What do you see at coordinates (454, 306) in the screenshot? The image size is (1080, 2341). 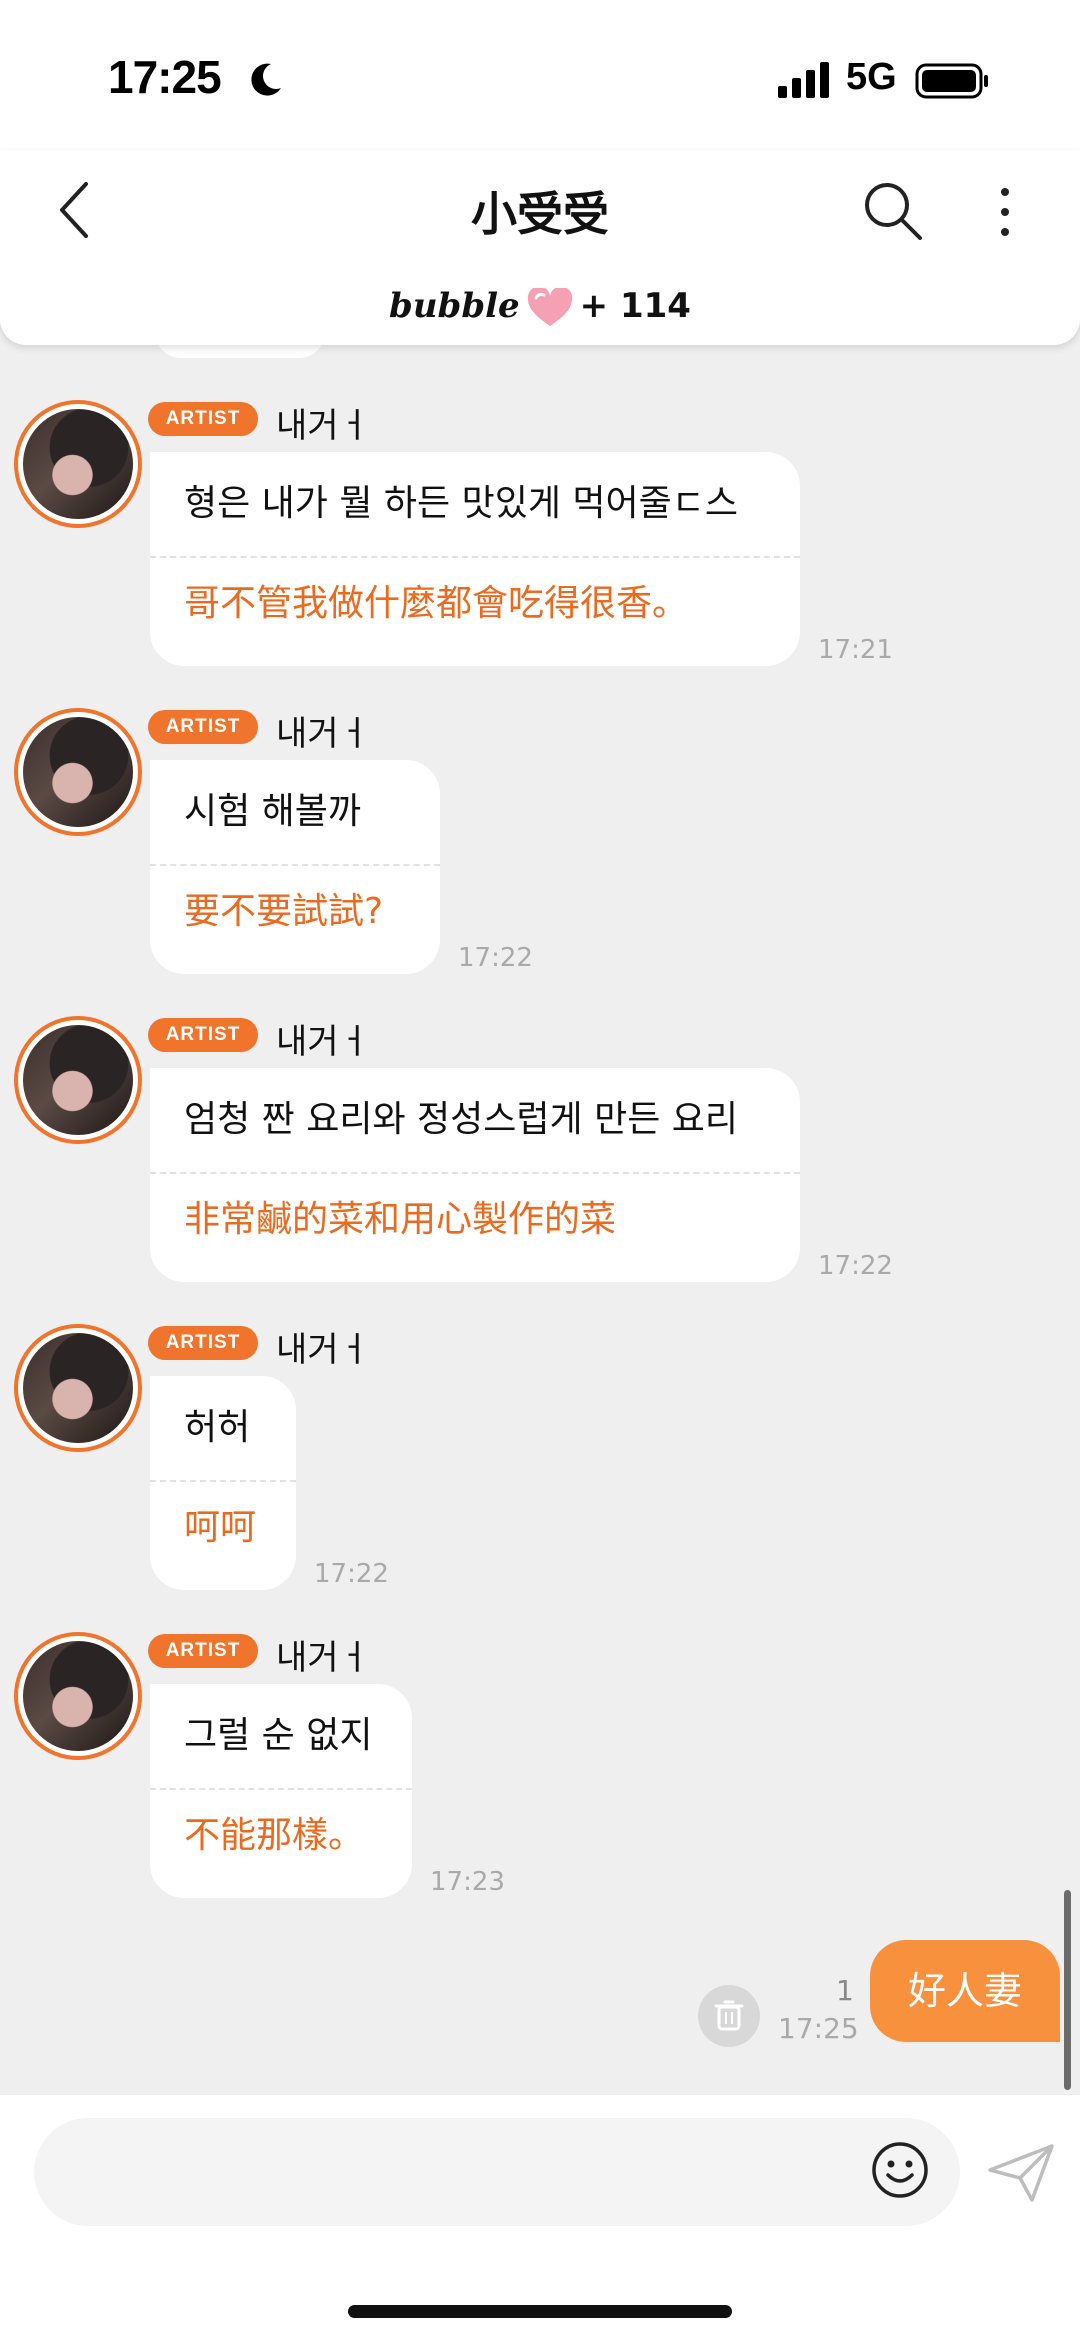 I see `bubble-brand: bubble` at bounding box center [454, 306].